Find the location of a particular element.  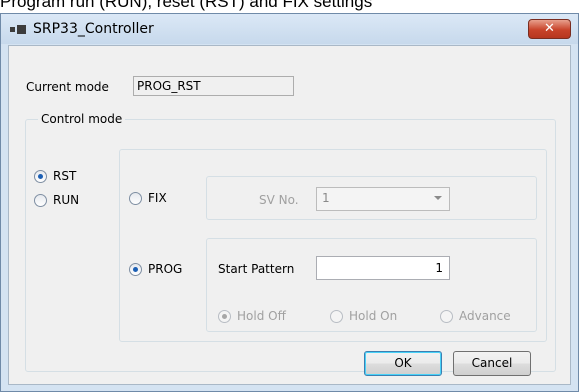

rst-label: RST is located at coordinates (64, 176).